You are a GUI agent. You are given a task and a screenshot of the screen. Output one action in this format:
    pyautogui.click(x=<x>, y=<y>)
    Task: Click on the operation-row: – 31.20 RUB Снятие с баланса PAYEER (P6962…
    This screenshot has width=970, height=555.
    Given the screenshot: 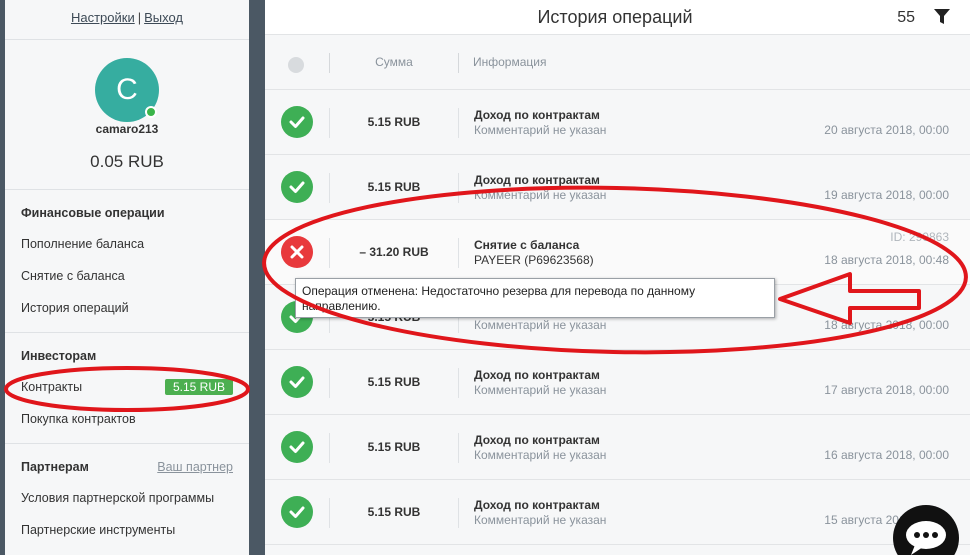 What is the action you would take?
    pyautogui.click(x=617, y=252)
    